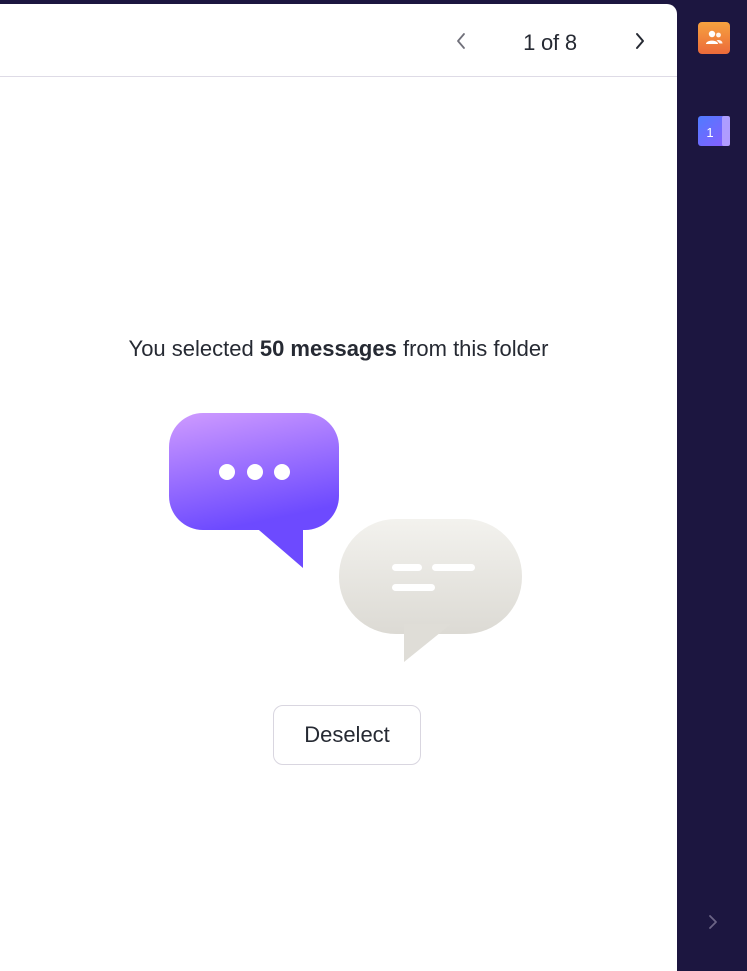  What do you see at coordinates (328, 348) in the screenshot?
I see `selected-count: 50 messages` at bounding box center [328, 348].